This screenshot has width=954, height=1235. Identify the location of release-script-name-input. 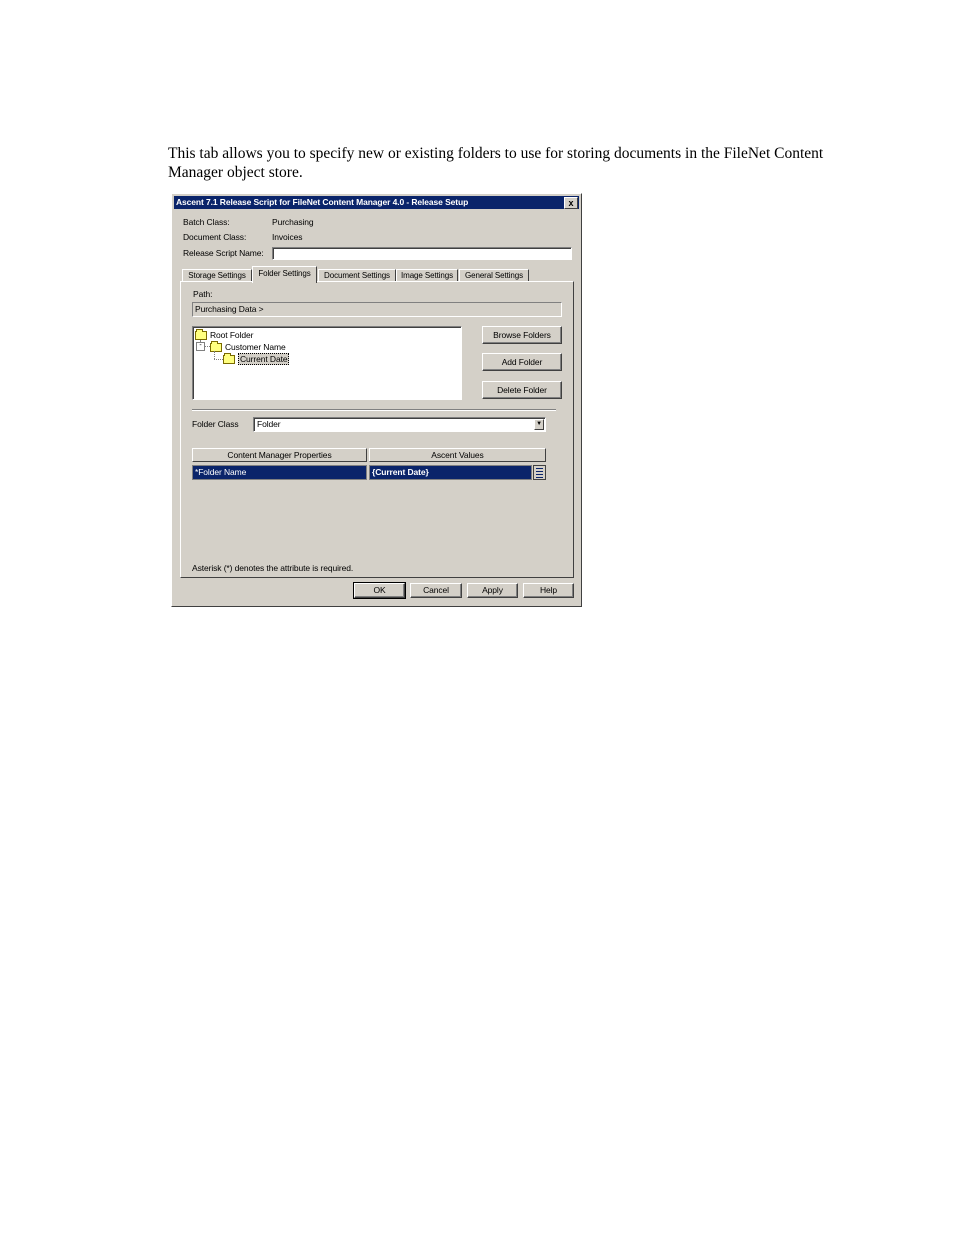
(422, 253).